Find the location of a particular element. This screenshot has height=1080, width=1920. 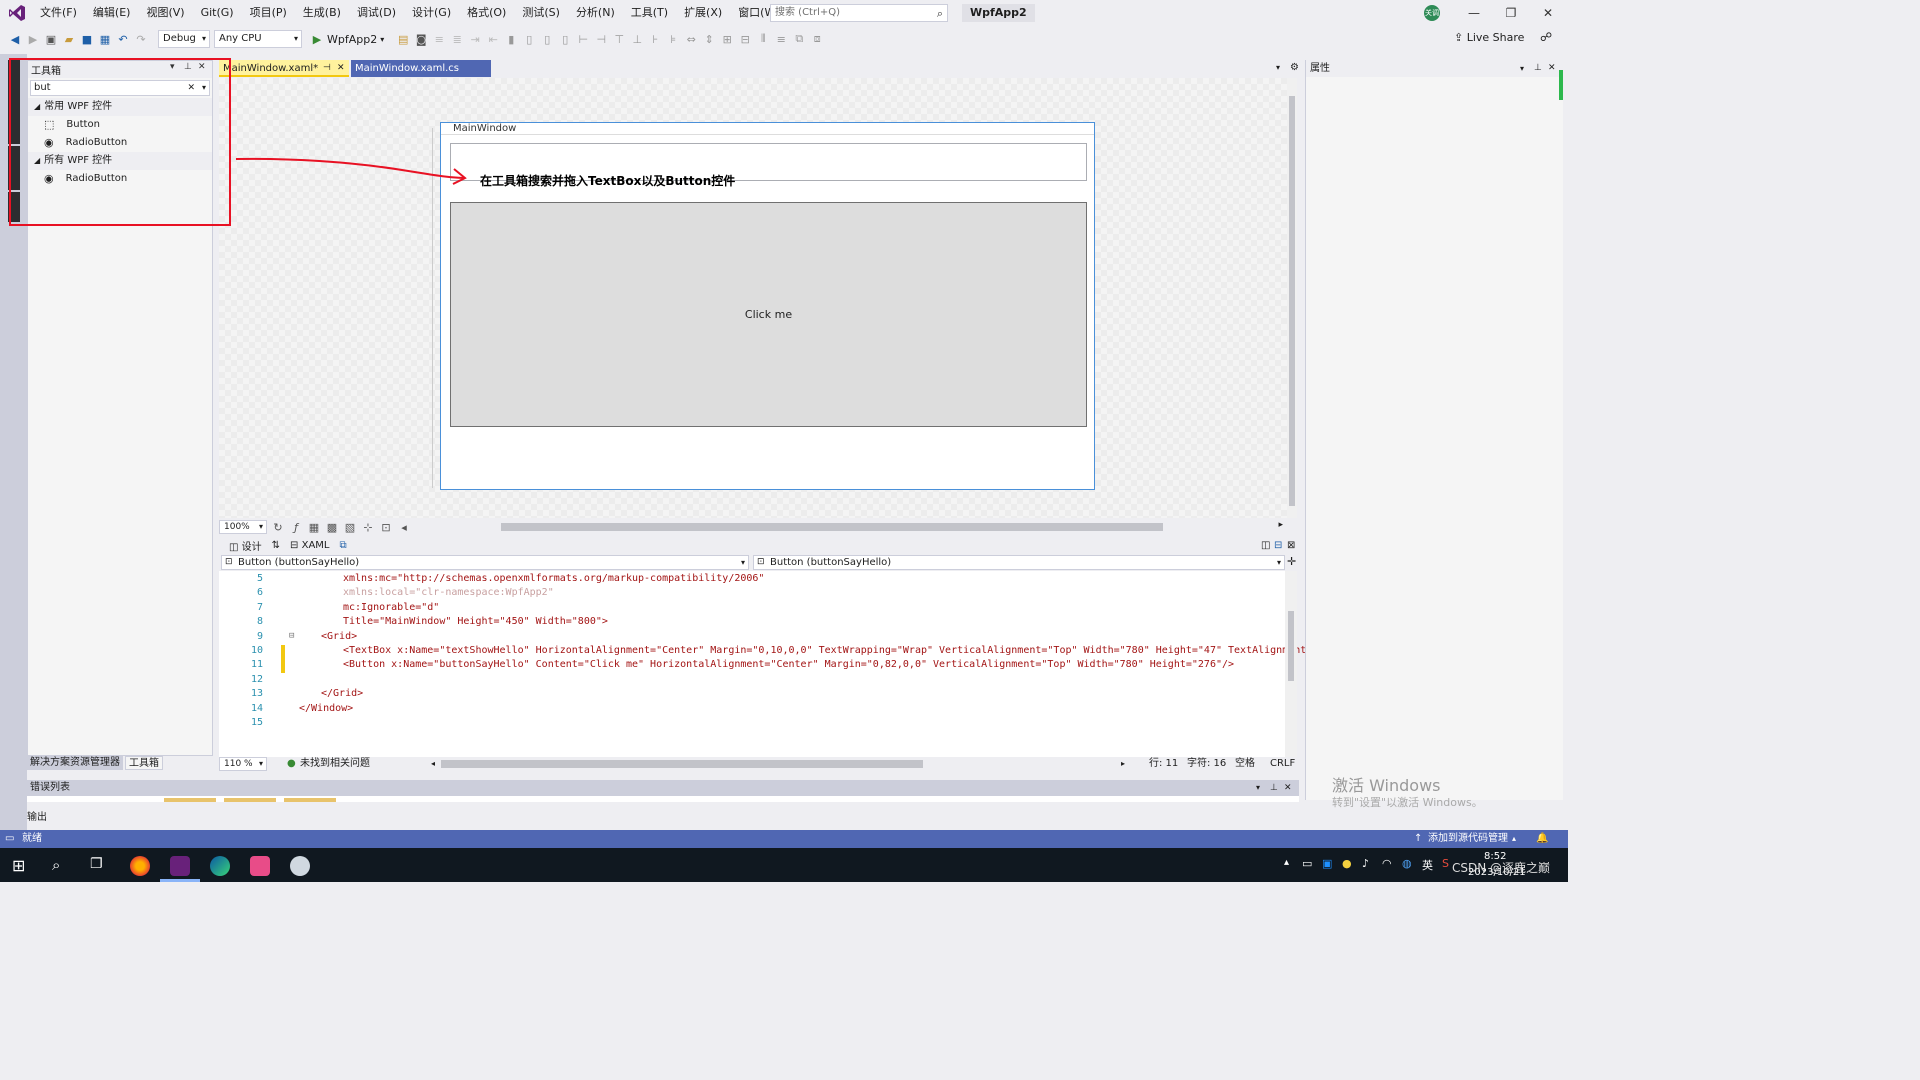

user-avatar: 关调 is located at coordinates (1432, 13).